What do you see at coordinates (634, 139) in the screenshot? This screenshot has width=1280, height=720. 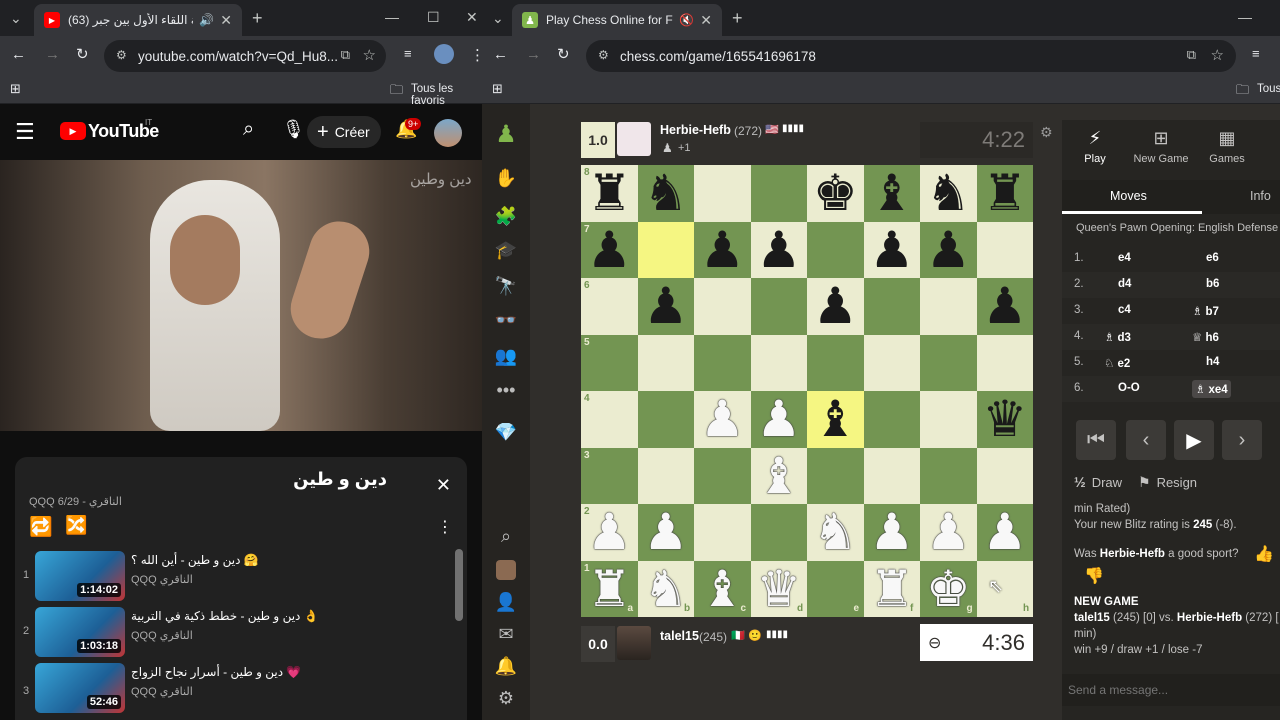 I see `top-player-avatar` at bounding box center [634, 139].